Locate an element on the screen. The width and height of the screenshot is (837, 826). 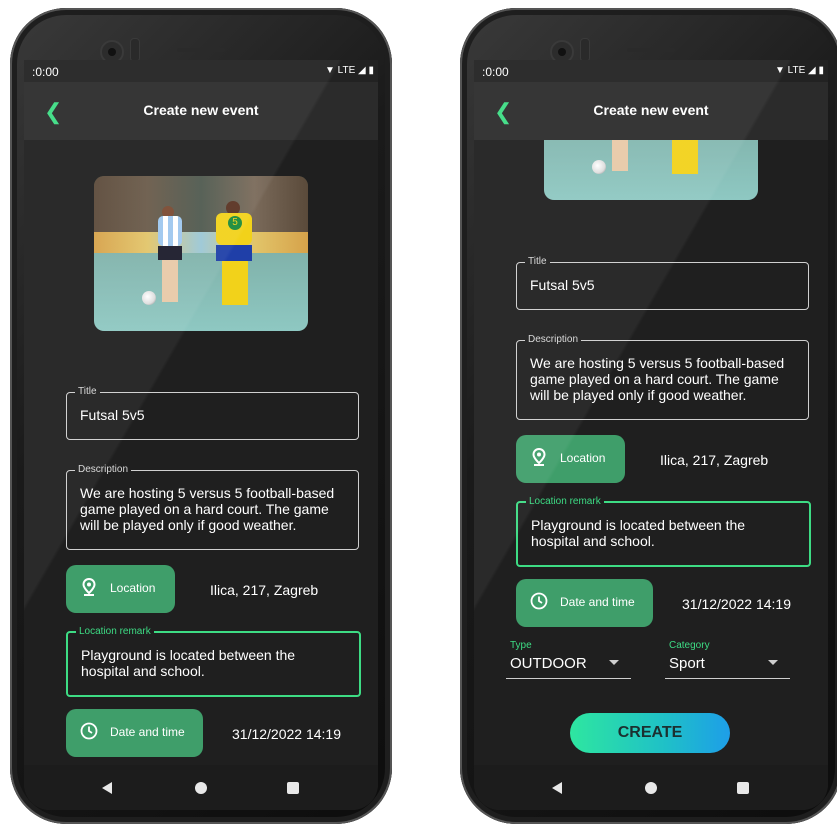
category-label: Category is located at coordinates (689, 645).